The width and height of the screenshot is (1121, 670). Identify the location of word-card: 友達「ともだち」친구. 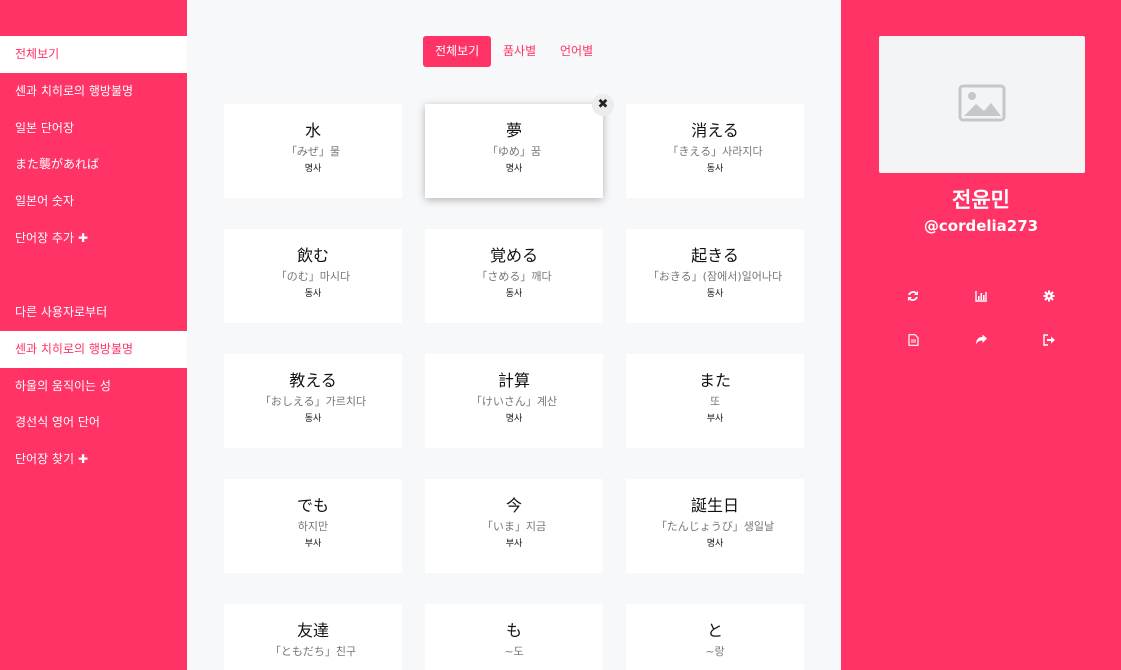
(313, 637).